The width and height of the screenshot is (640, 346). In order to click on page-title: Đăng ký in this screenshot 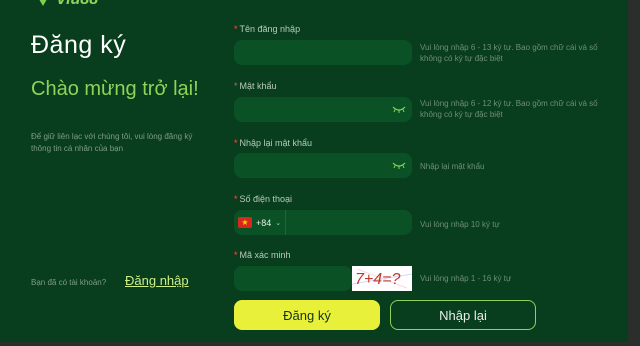, I will do `click(79, 45)`.